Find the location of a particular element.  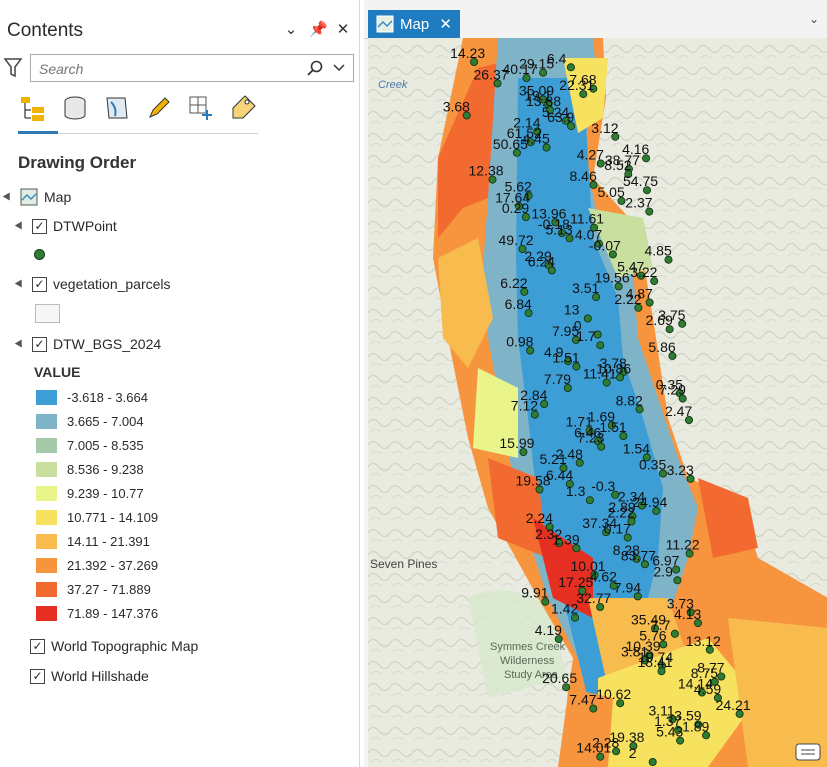

legend-class-1: 3.665 - 7.004 is located at coordinates (90, 421).